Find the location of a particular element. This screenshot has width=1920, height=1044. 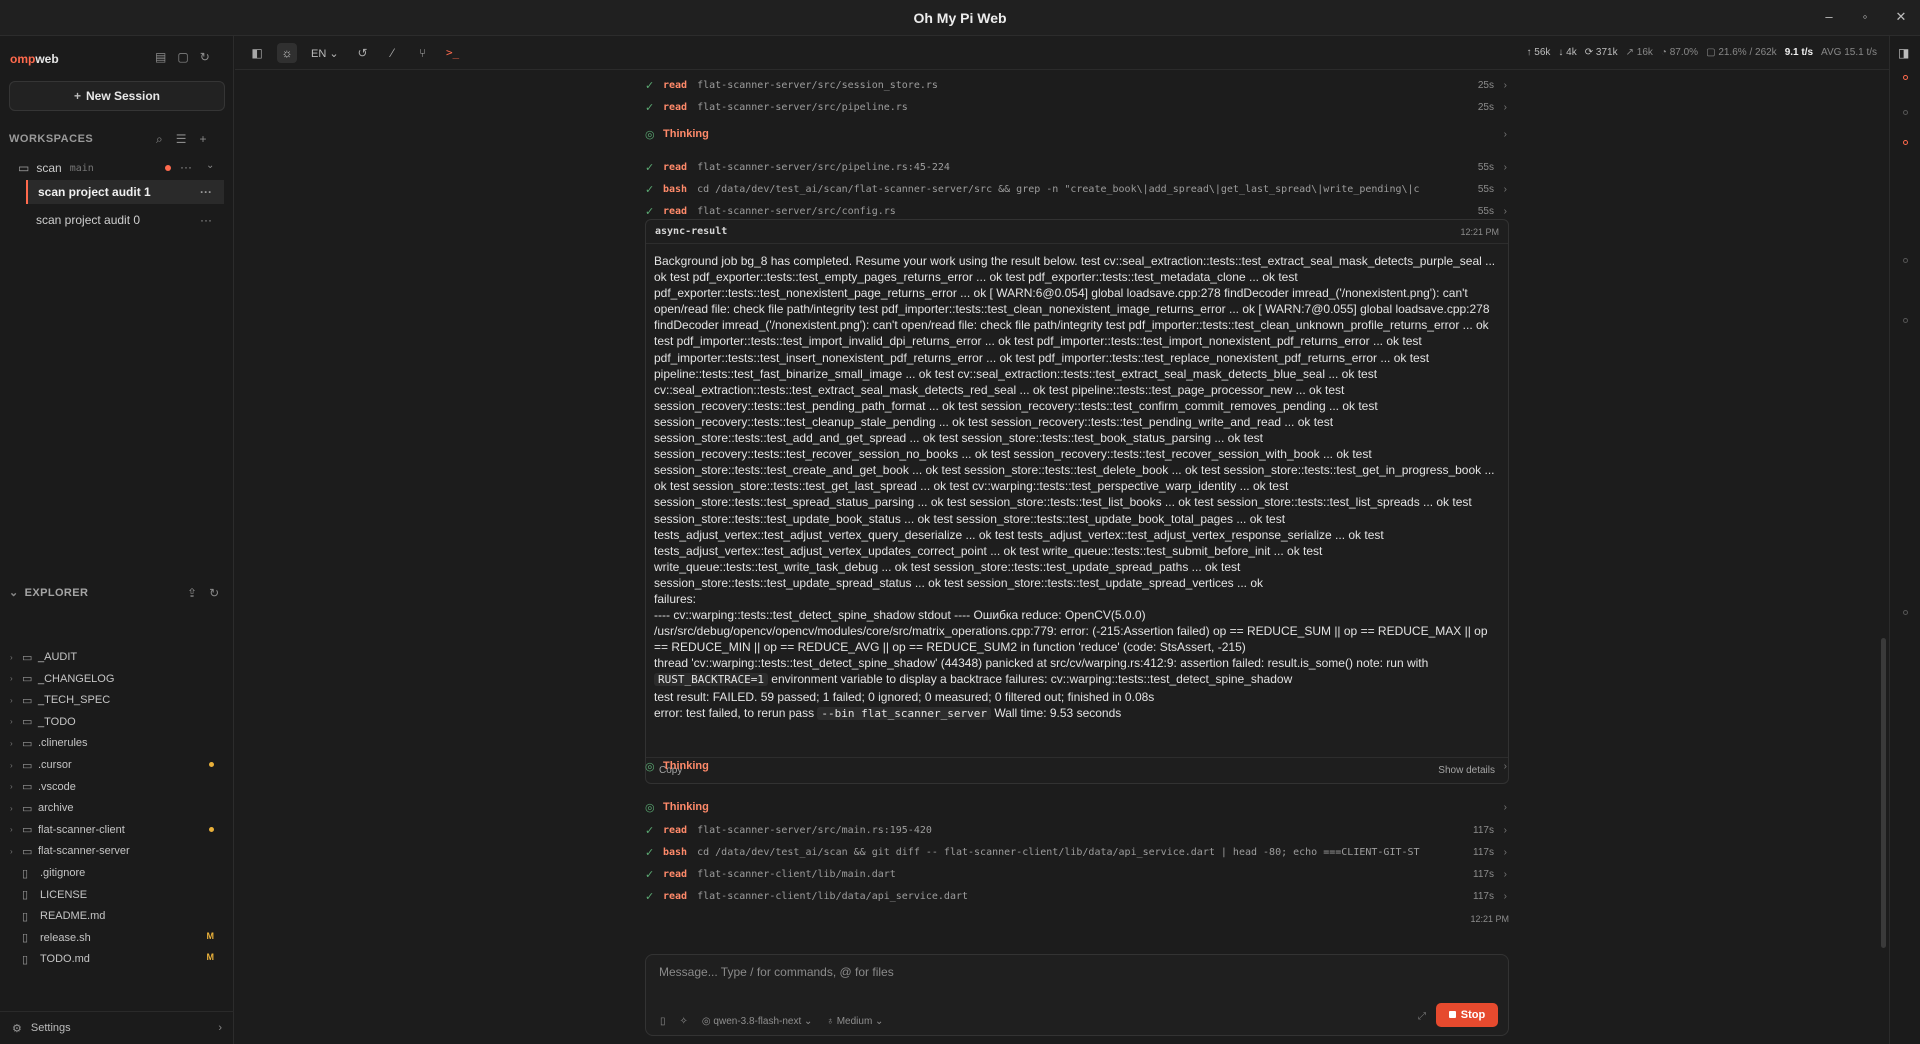

git-branch-icon: ⑂ is located at coordinates (423, 53).